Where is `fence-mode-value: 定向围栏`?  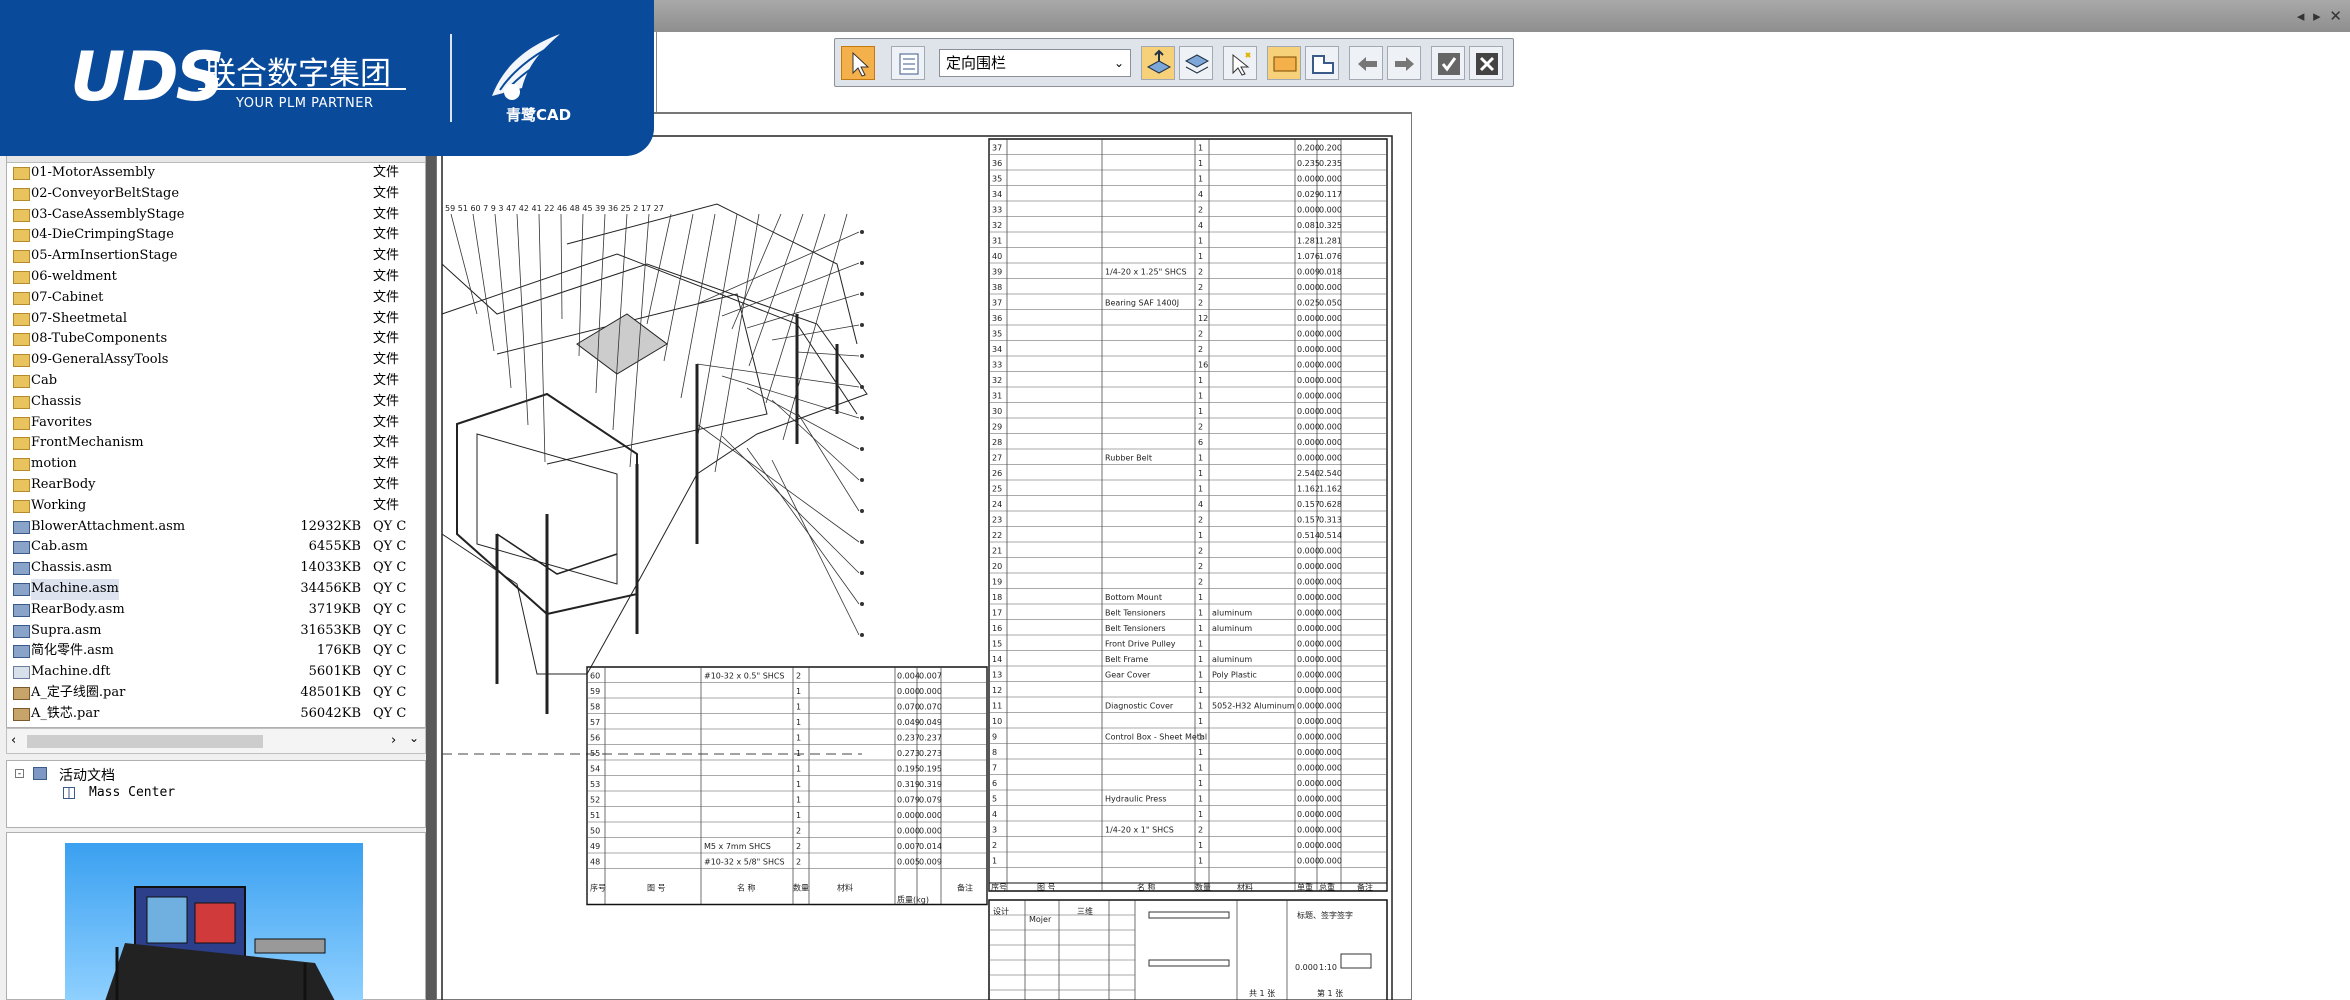
fence-mode-value: 定向围栏 is located at coordinates (976, 63).